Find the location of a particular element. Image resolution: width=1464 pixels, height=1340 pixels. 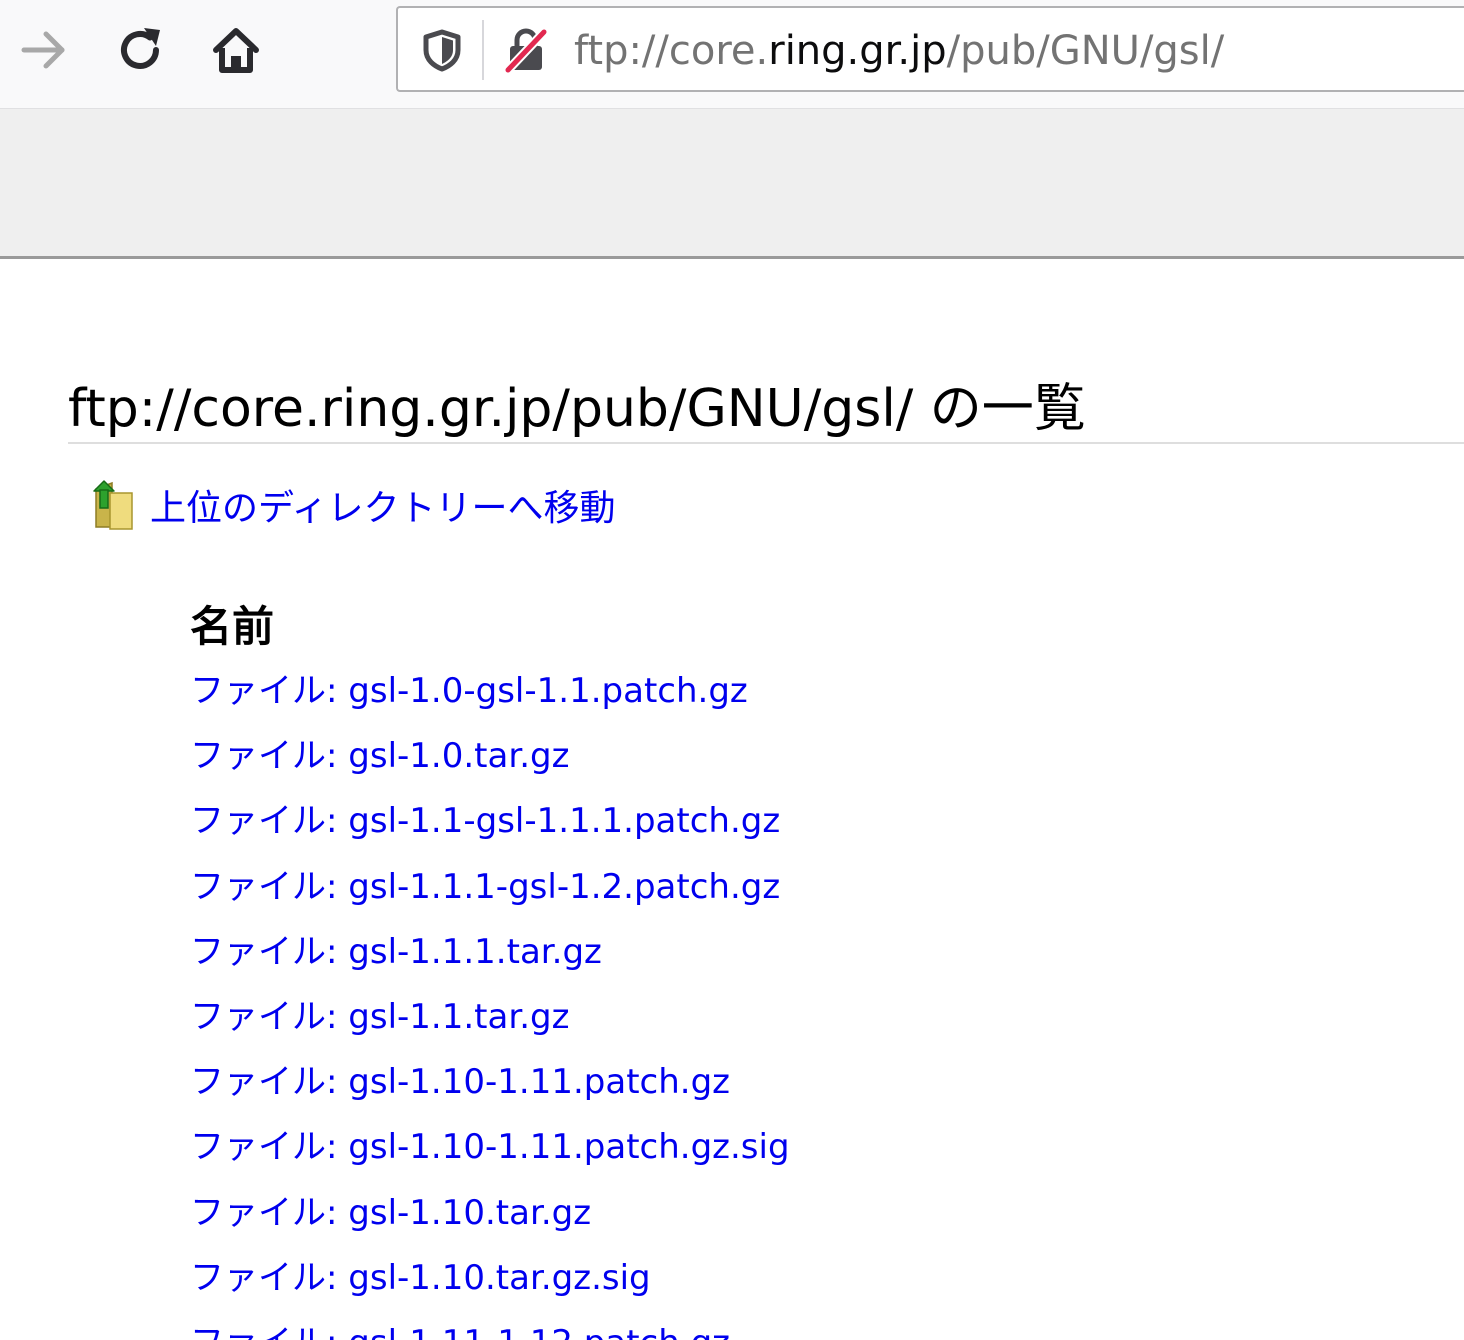

file-link: ファイル: gsl-1.0-gsl-1.1.patch.gz is located at coordinates (469, 691).